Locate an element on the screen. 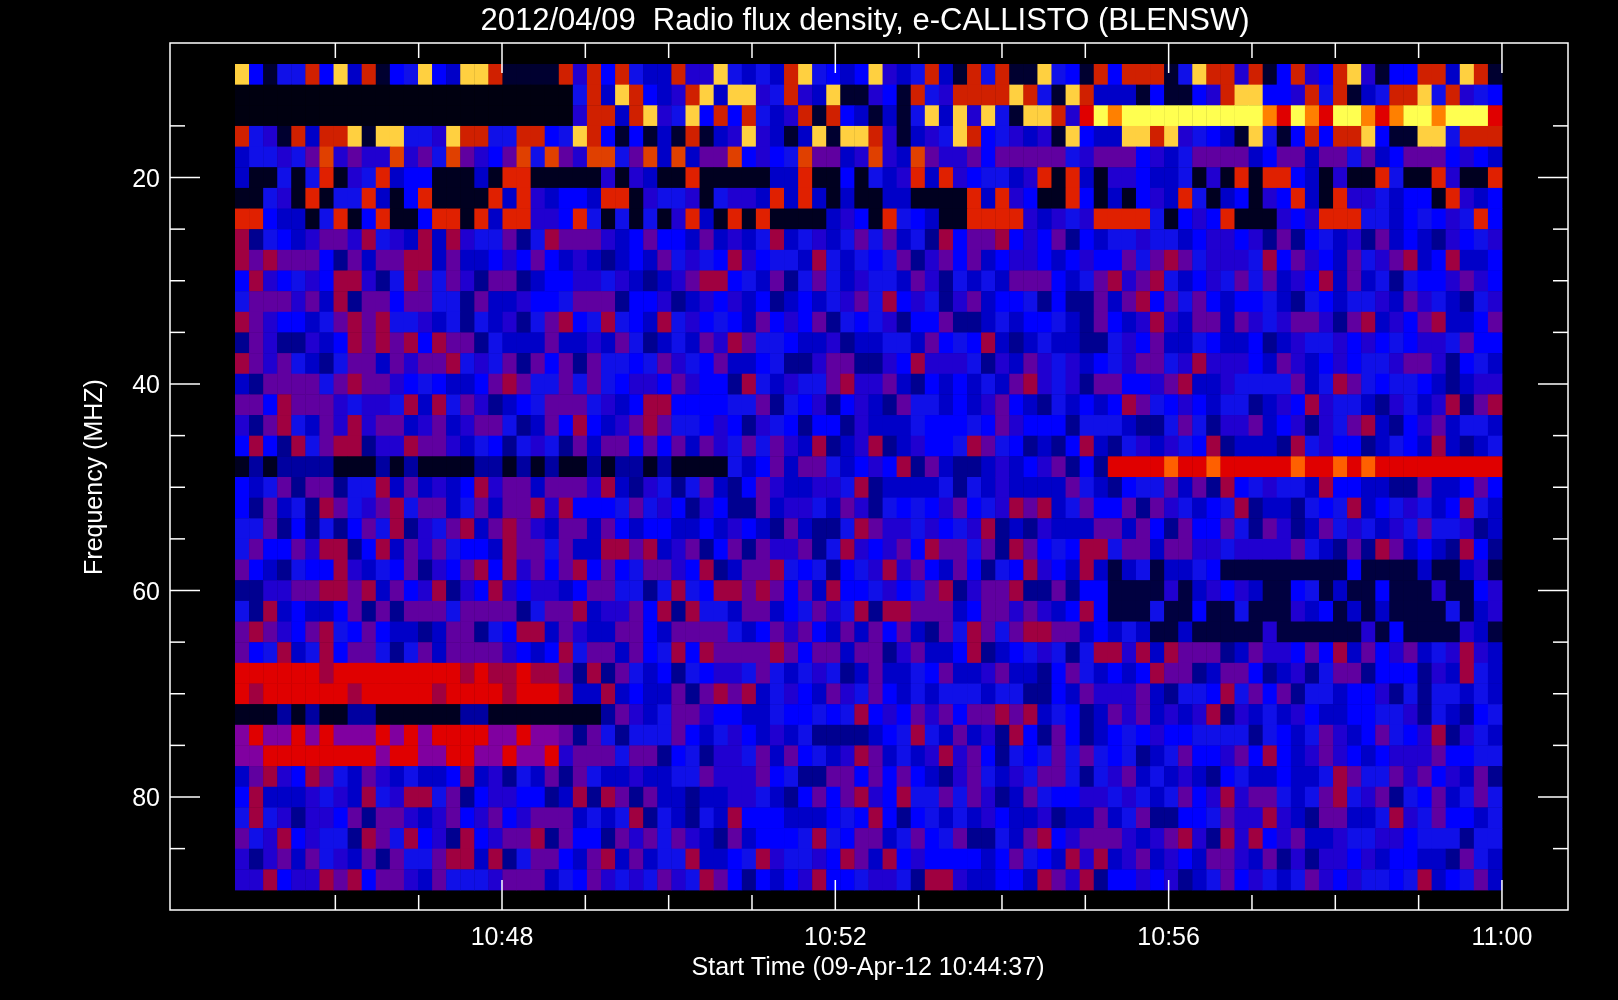 This screenshot has height=1000, width=1618. axis-tick-label: 20 is located at coordinates (146, 177).